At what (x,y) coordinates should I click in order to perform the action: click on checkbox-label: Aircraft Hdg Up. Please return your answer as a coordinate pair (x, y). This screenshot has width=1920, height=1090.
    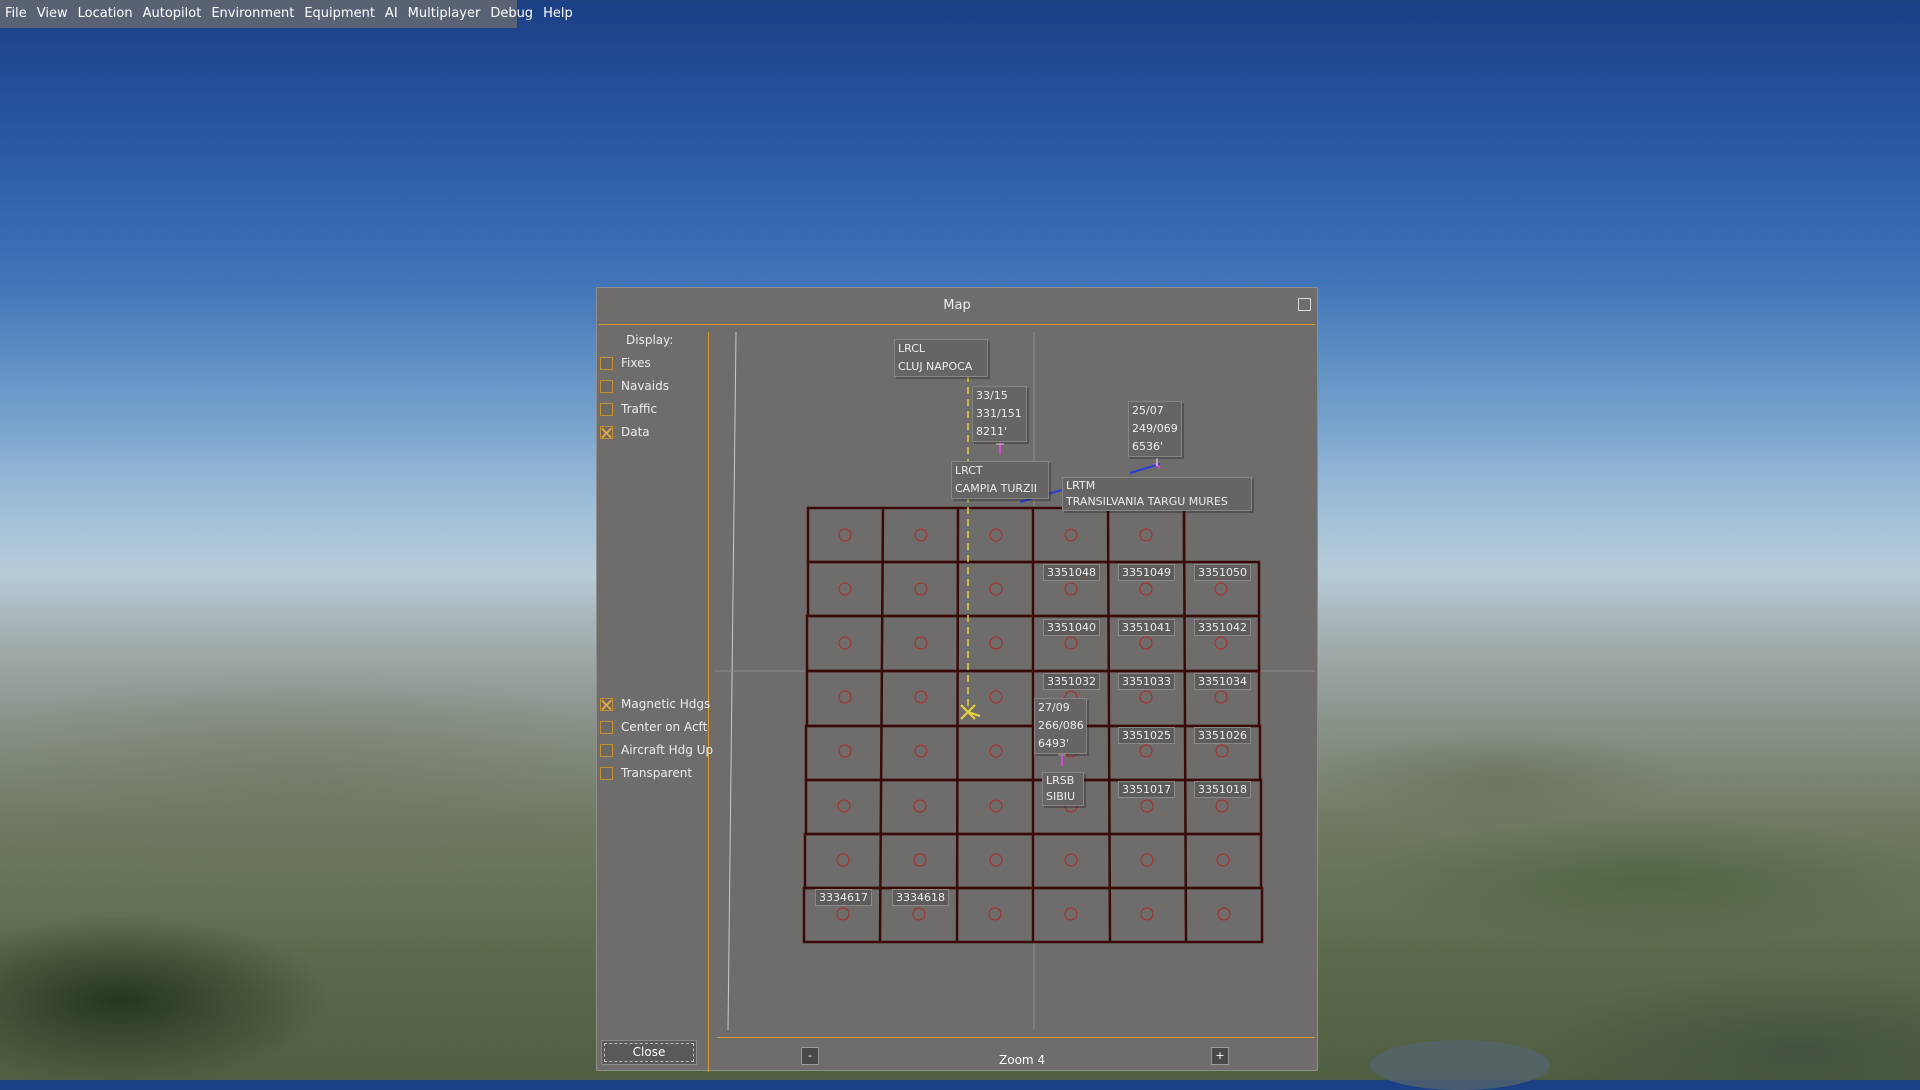
    Looking at the image, I should click on (667, 750).